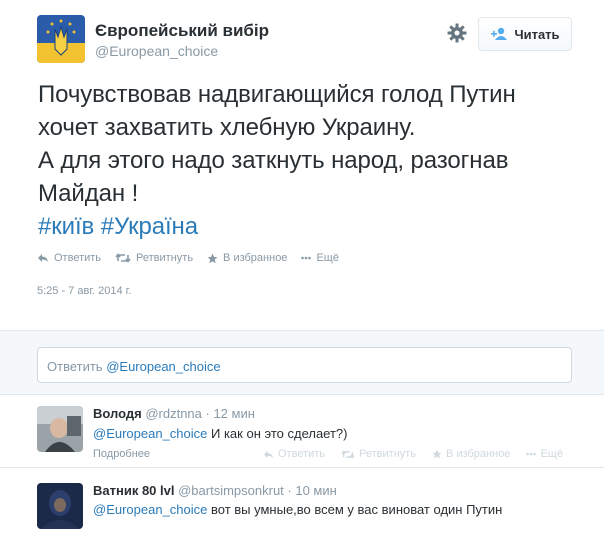 This screenshot has width=604, height=536. I want to click on reply-author-name: Володя @rdztnna · 12 мин, so click(174, 413).